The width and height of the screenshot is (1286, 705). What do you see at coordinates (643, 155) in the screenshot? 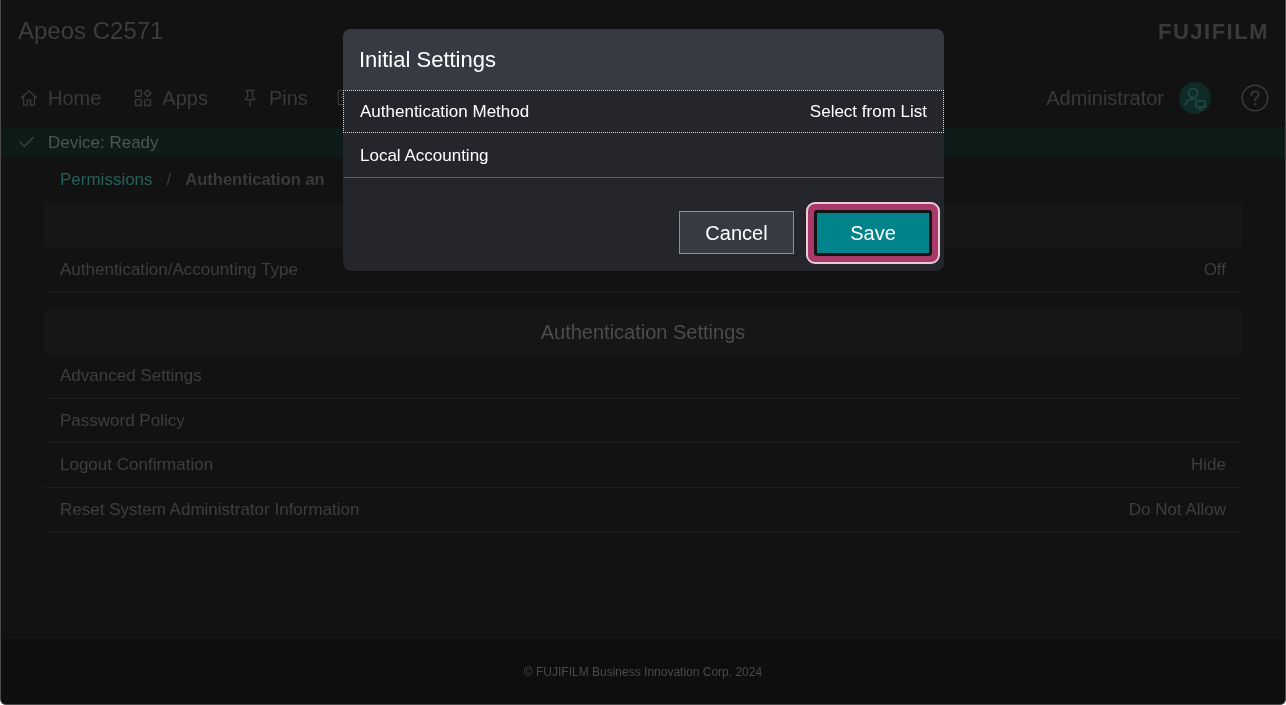
I see `settings-option: Local Accounting` at bounding box center [643, 155].